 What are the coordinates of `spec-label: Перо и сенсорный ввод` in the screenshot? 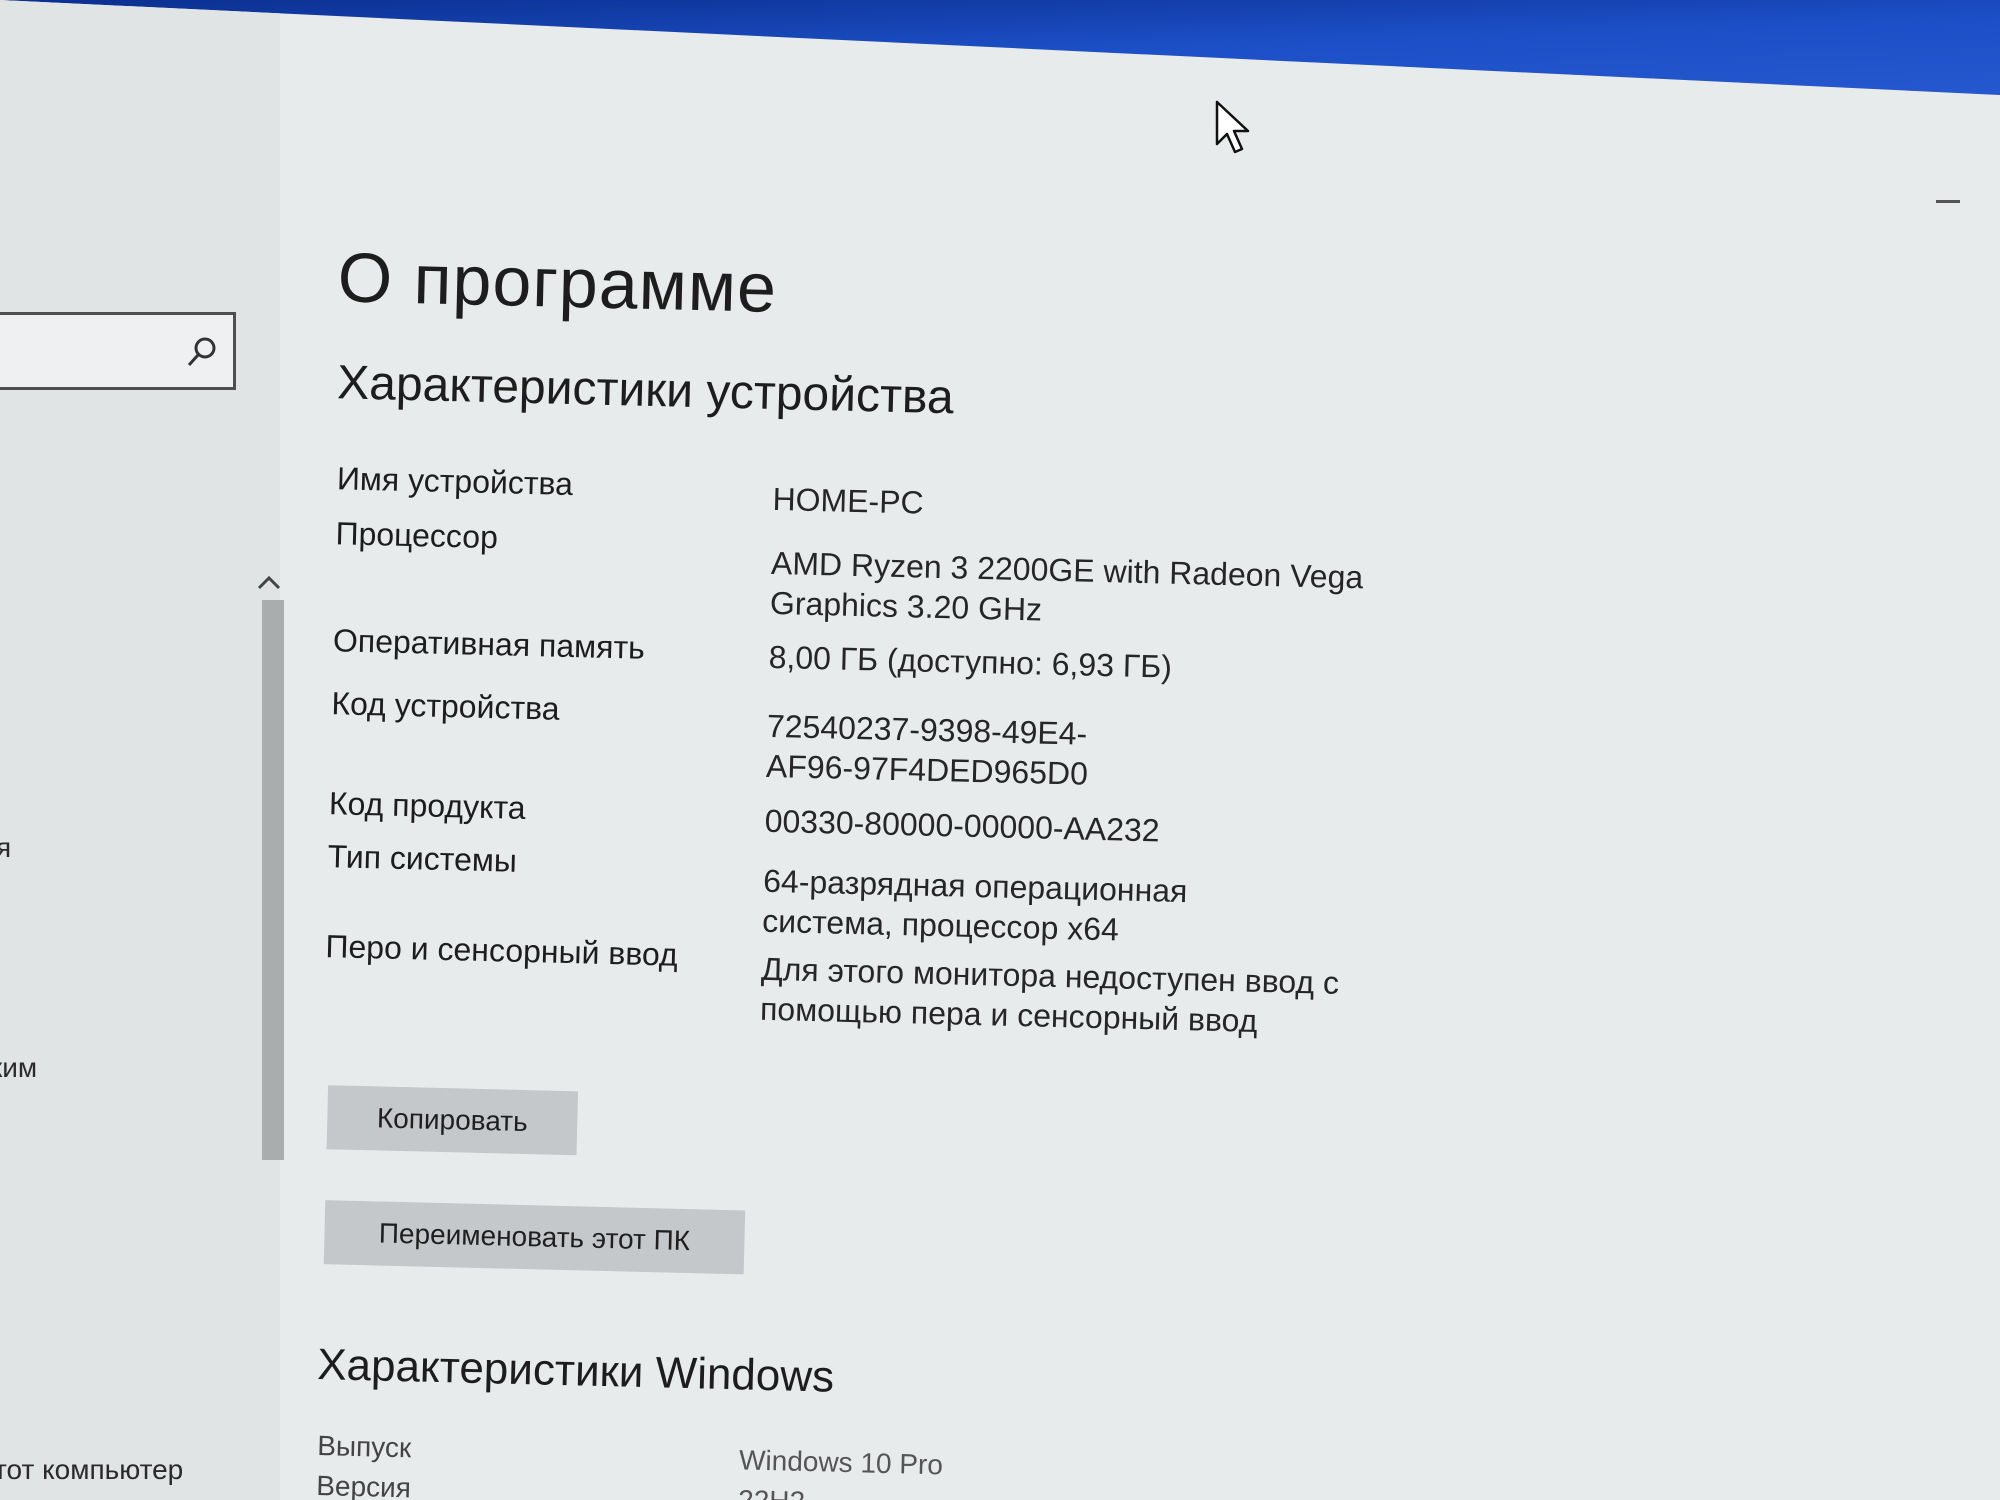 It's located at (502, 950).